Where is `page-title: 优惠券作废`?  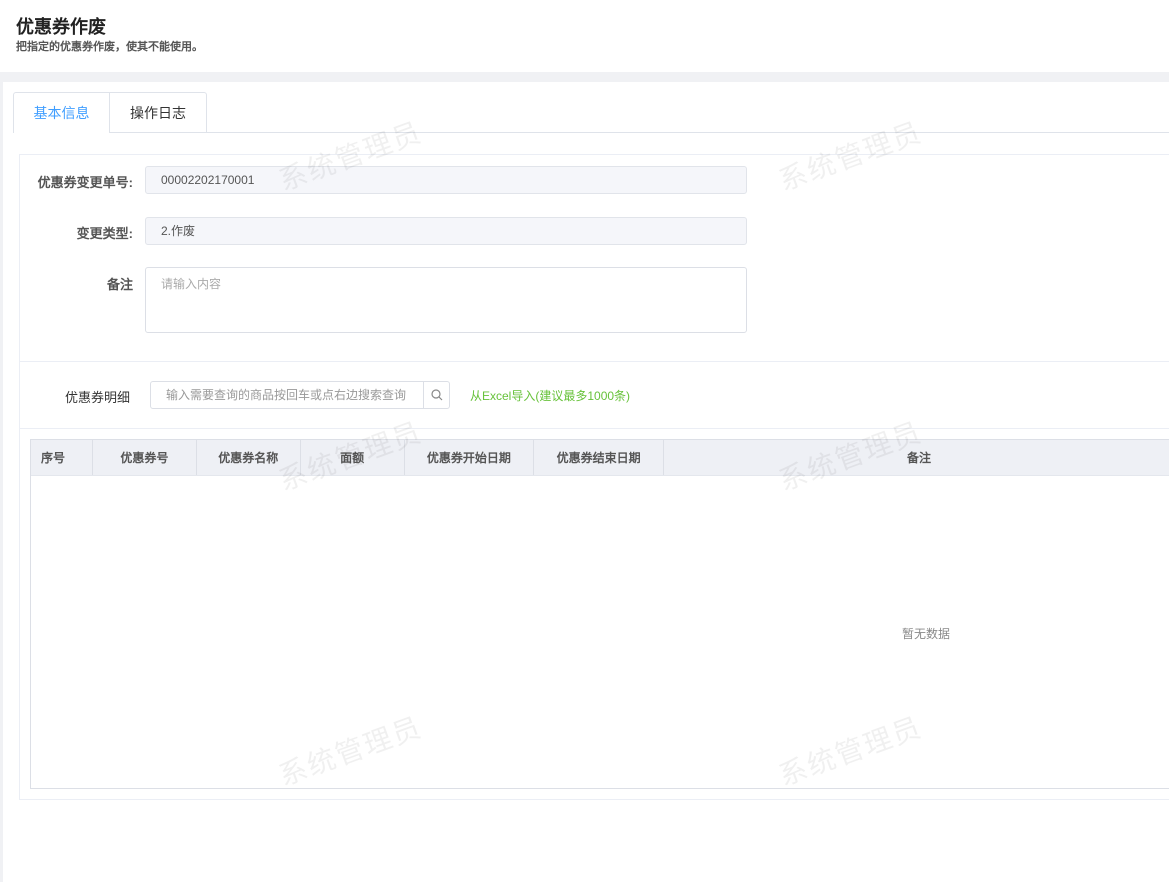 page-title: 优惠券作废 is located at coordinates (61, 27).